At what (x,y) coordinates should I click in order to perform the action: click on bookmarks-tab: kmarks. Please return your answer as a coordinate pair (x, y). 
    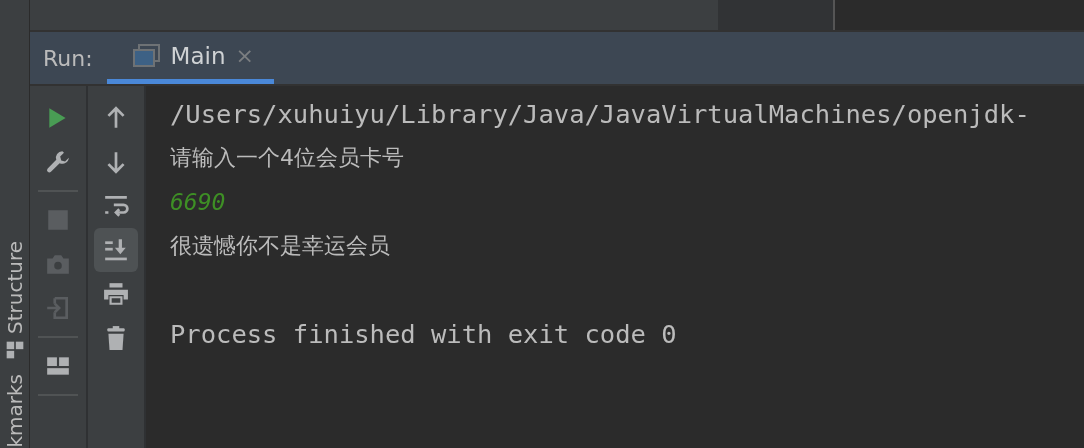
    Looking at the image, I should click on (14, 411).